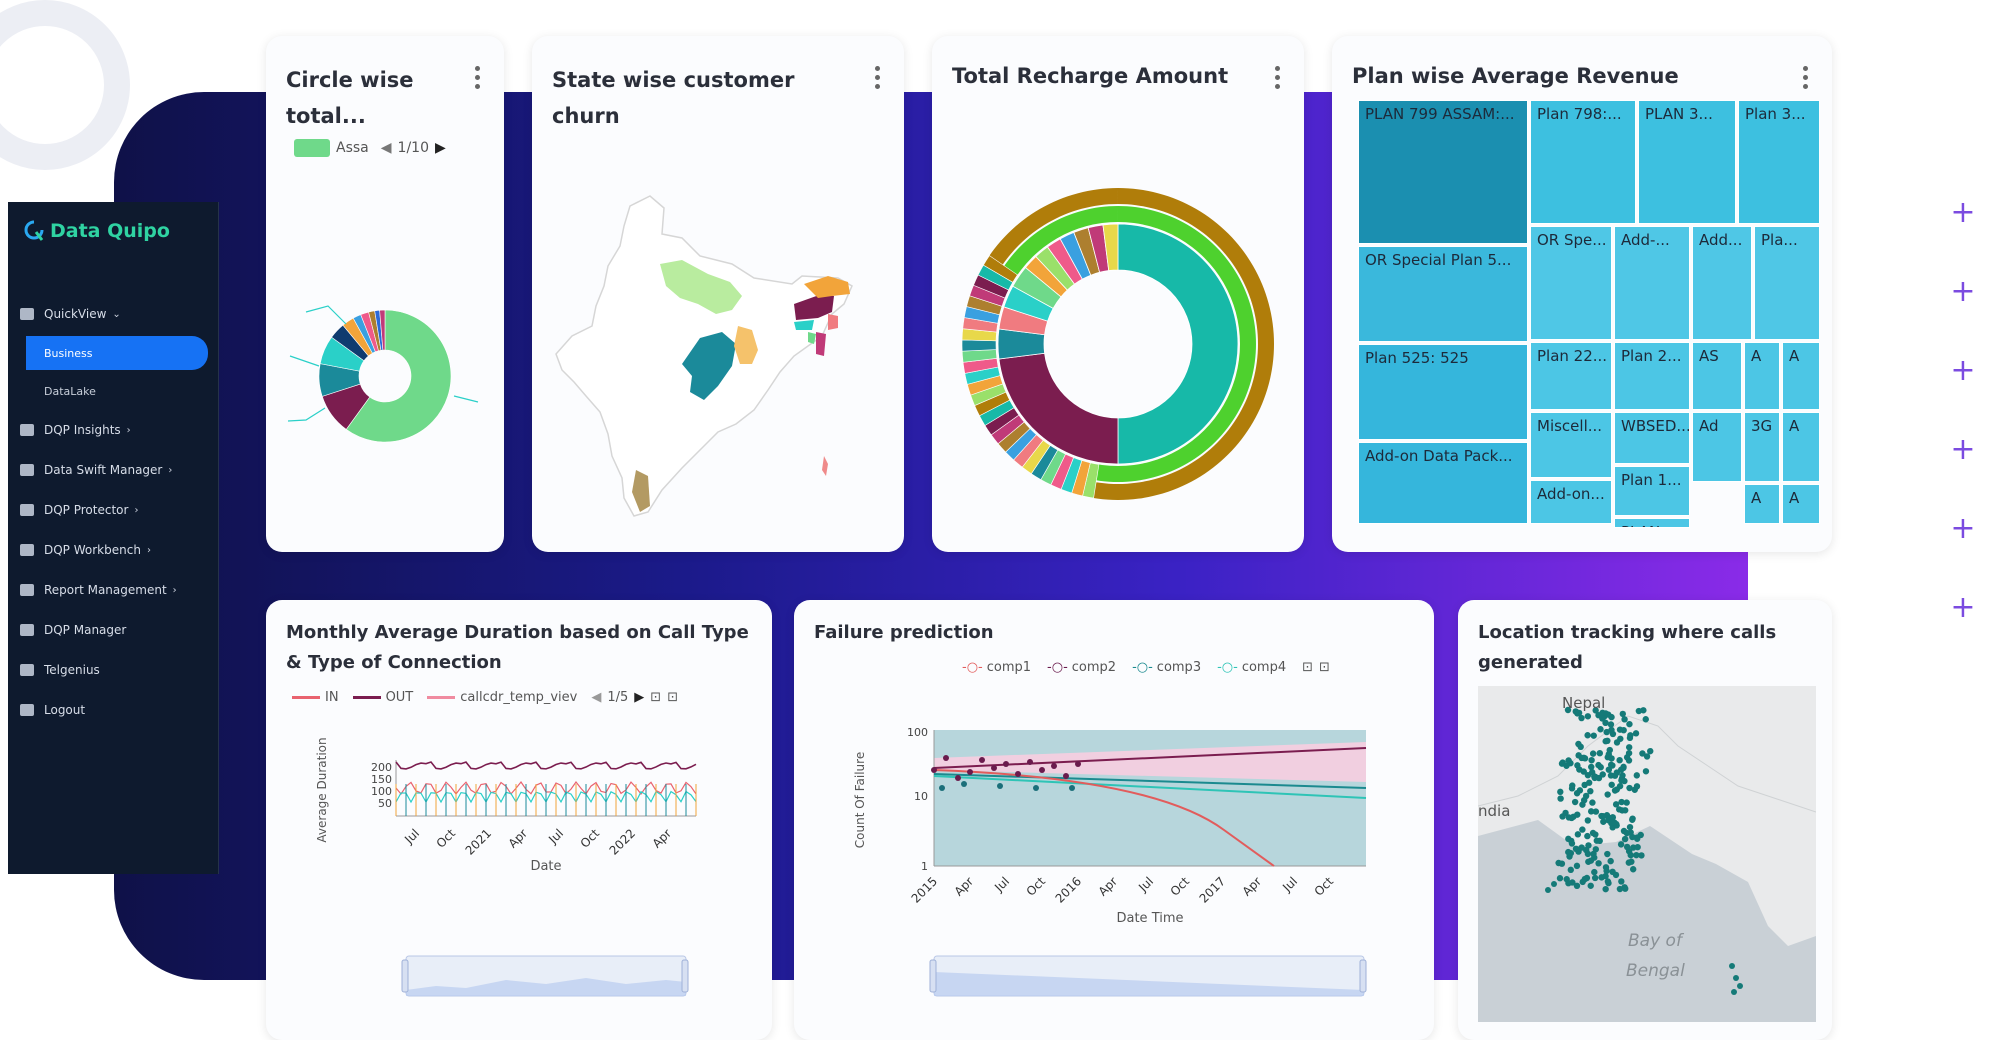 Image resolution: width=1990 pixels, height=1040 pixels. Describe the element at coordinates (1081, 667) in the screenshot. I see `legend-item: -○- comp2` at that location.